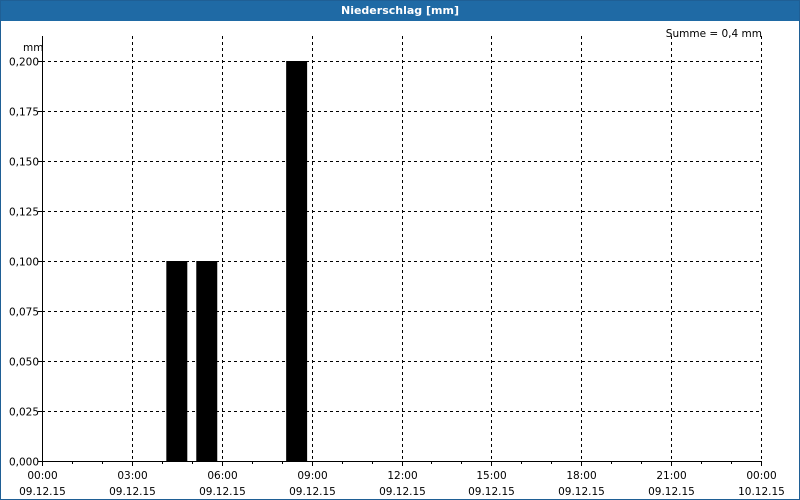  I want to click on x-tick-time: 12:00, so click(402, 476).